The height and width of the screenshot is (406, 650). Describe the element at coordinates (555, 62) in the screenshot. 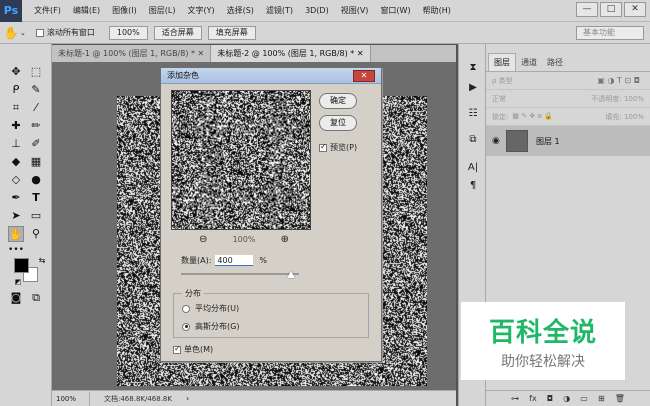

I see `tab-paths: 路径` at that location.